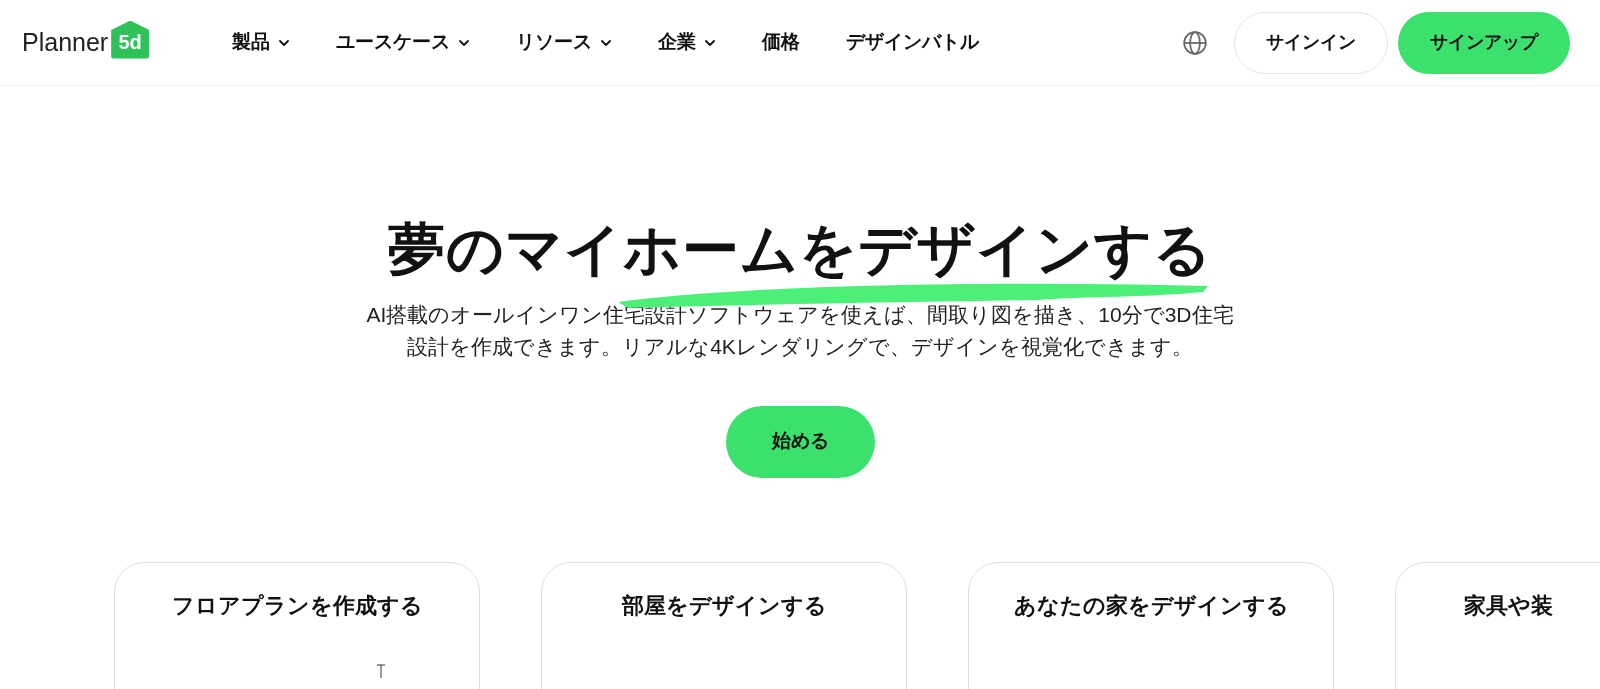 The image size is (1600, 689). I want to click on sign-up-button: サインアップ, so click(1484, 42).